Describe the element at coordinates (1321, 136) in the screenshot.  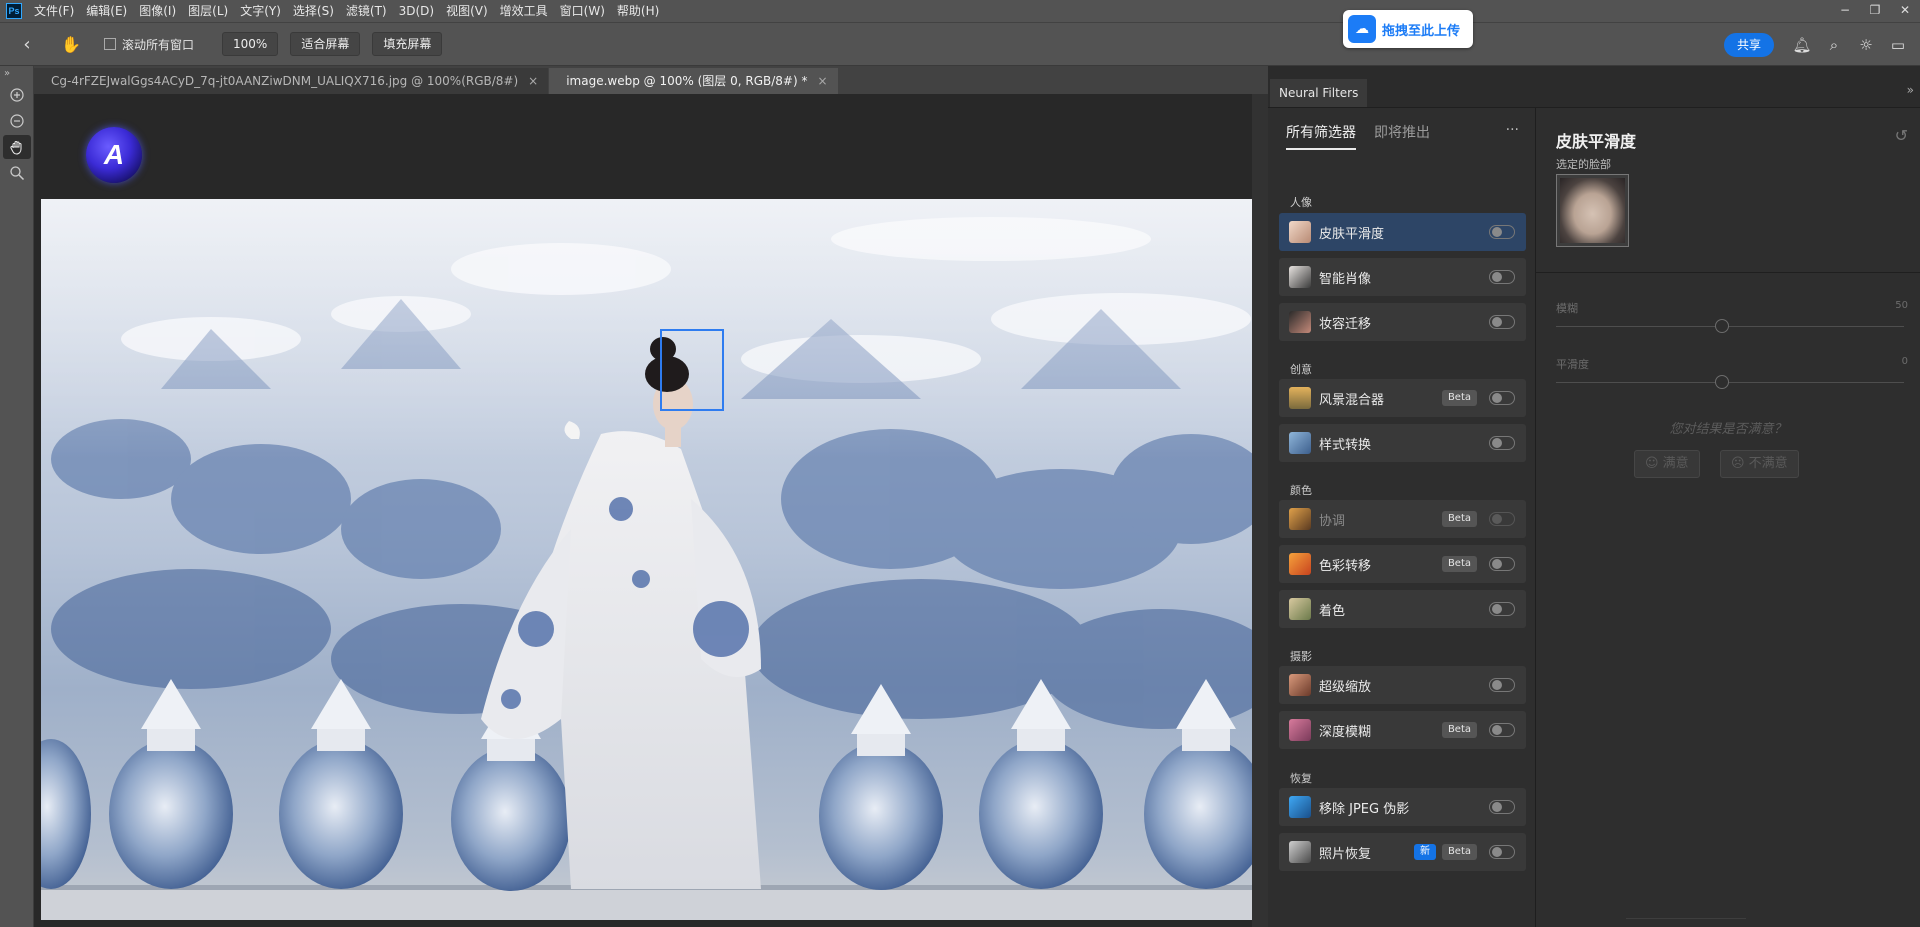
I see `tab-all-filters: 所有筛选器` at that location.